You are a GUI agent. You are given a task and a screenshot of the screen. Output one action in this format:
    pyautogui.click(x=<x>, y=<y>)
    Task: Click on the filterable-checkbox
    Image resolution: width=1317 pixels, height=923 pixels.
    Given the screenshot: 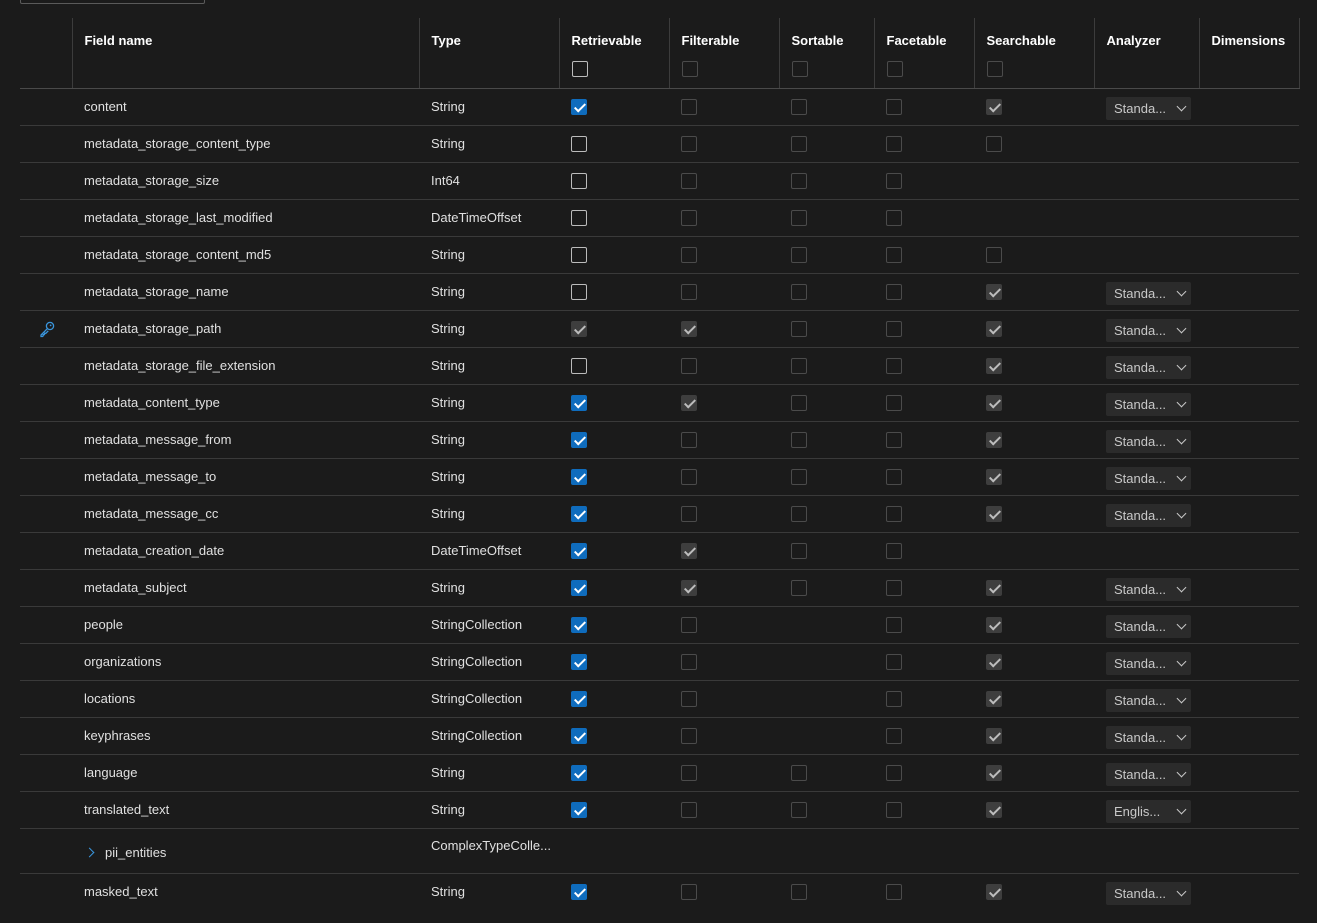 What is the action you would take?
    pyautogui.click(x=689, y=661)
    